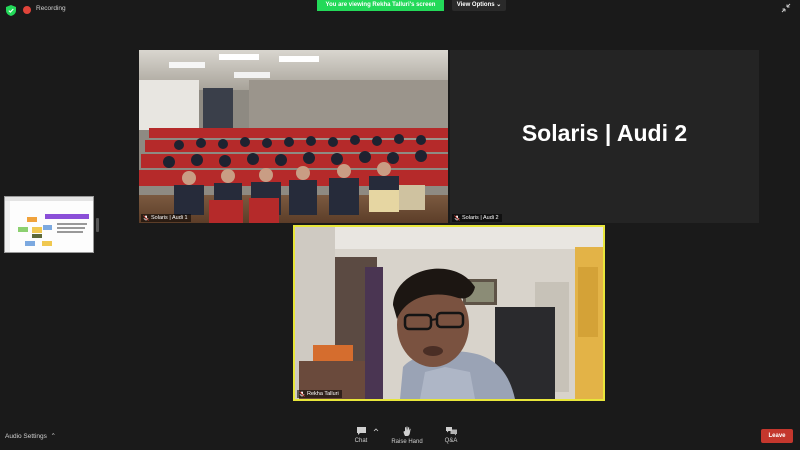  Describe the element at coordinates (52, 436) in the screenshot. I see `chevron-up-icon: ⌃` at that location.